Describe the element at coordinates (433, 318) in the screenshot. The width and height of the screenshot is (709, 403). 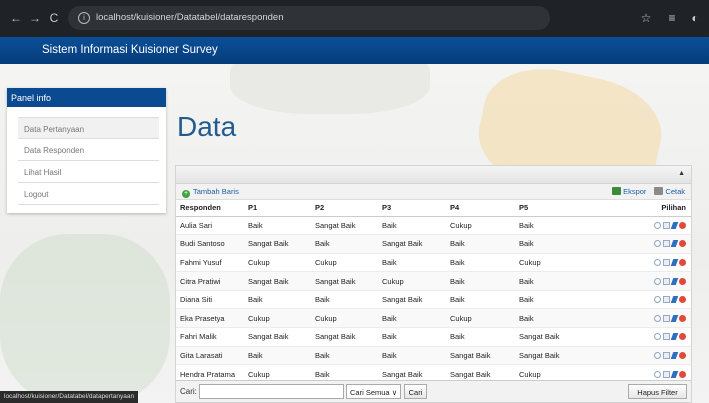
I see `table-row: Eka Prasetya Cukup Cukup Baik Cukup Baik` at that location.